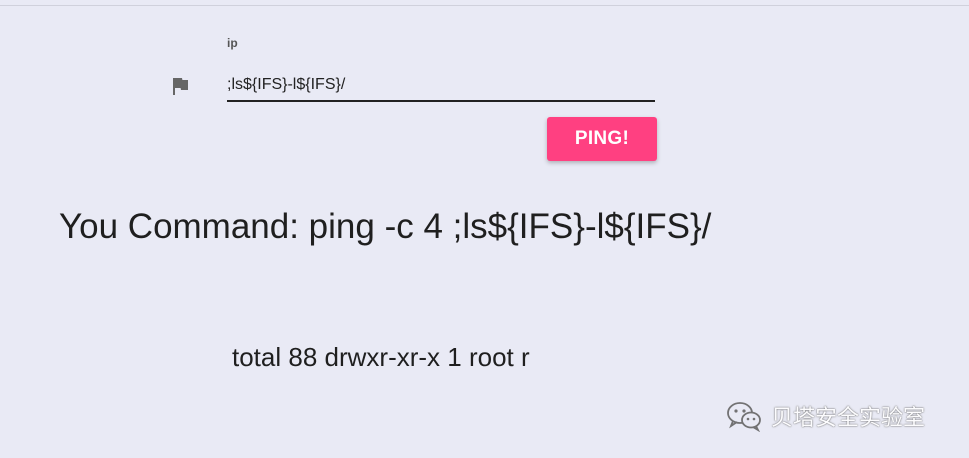 Image resolution: width=969 pixels, height=458 pixels. What do you see at coordinates (602, 139) in the screenshot?
I see `ping-button: PING!` at bounding box center [602, 139].